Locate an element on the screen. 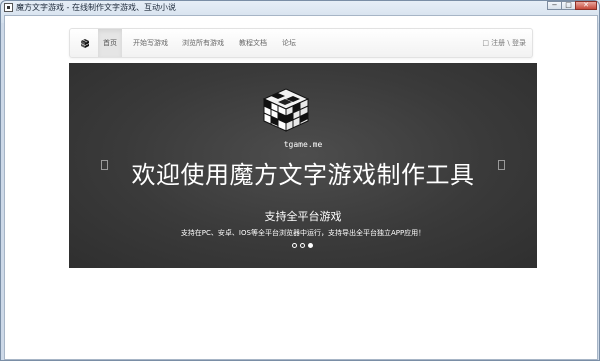 This screenshot has width=600, height=361. site-tag: tgame.me is located at coordinates (303, 144).